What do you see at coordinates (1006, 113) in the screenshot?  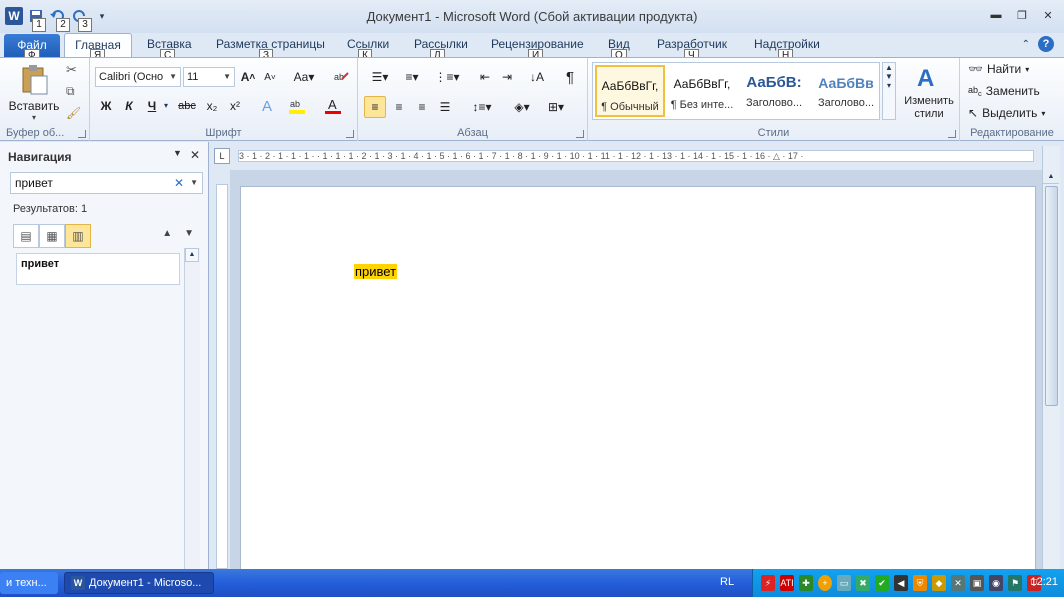 I see `select-button: ↖ Выделить ▾` at bounding box center [1006, 113].